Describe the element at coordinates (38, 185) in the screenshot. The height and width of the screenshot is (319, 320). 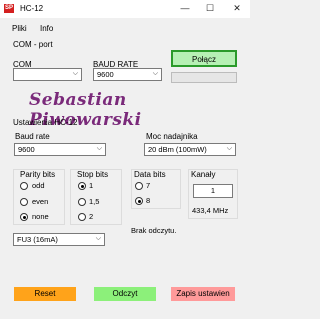
I see `parity-odd-label: odd` at that location.